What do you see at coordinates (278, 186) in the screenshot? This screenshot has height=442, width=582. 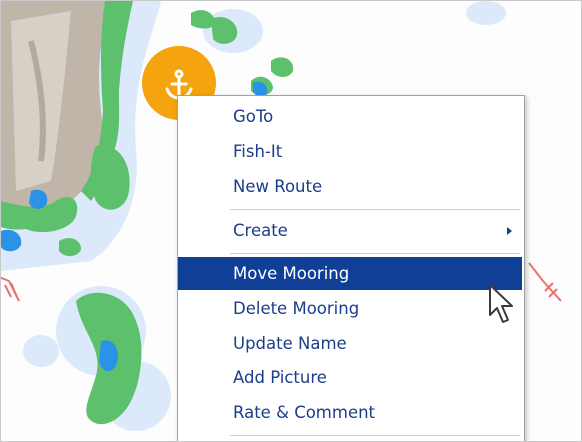 I see `menu-item-label: New Route` at bounding box center [278, 186].